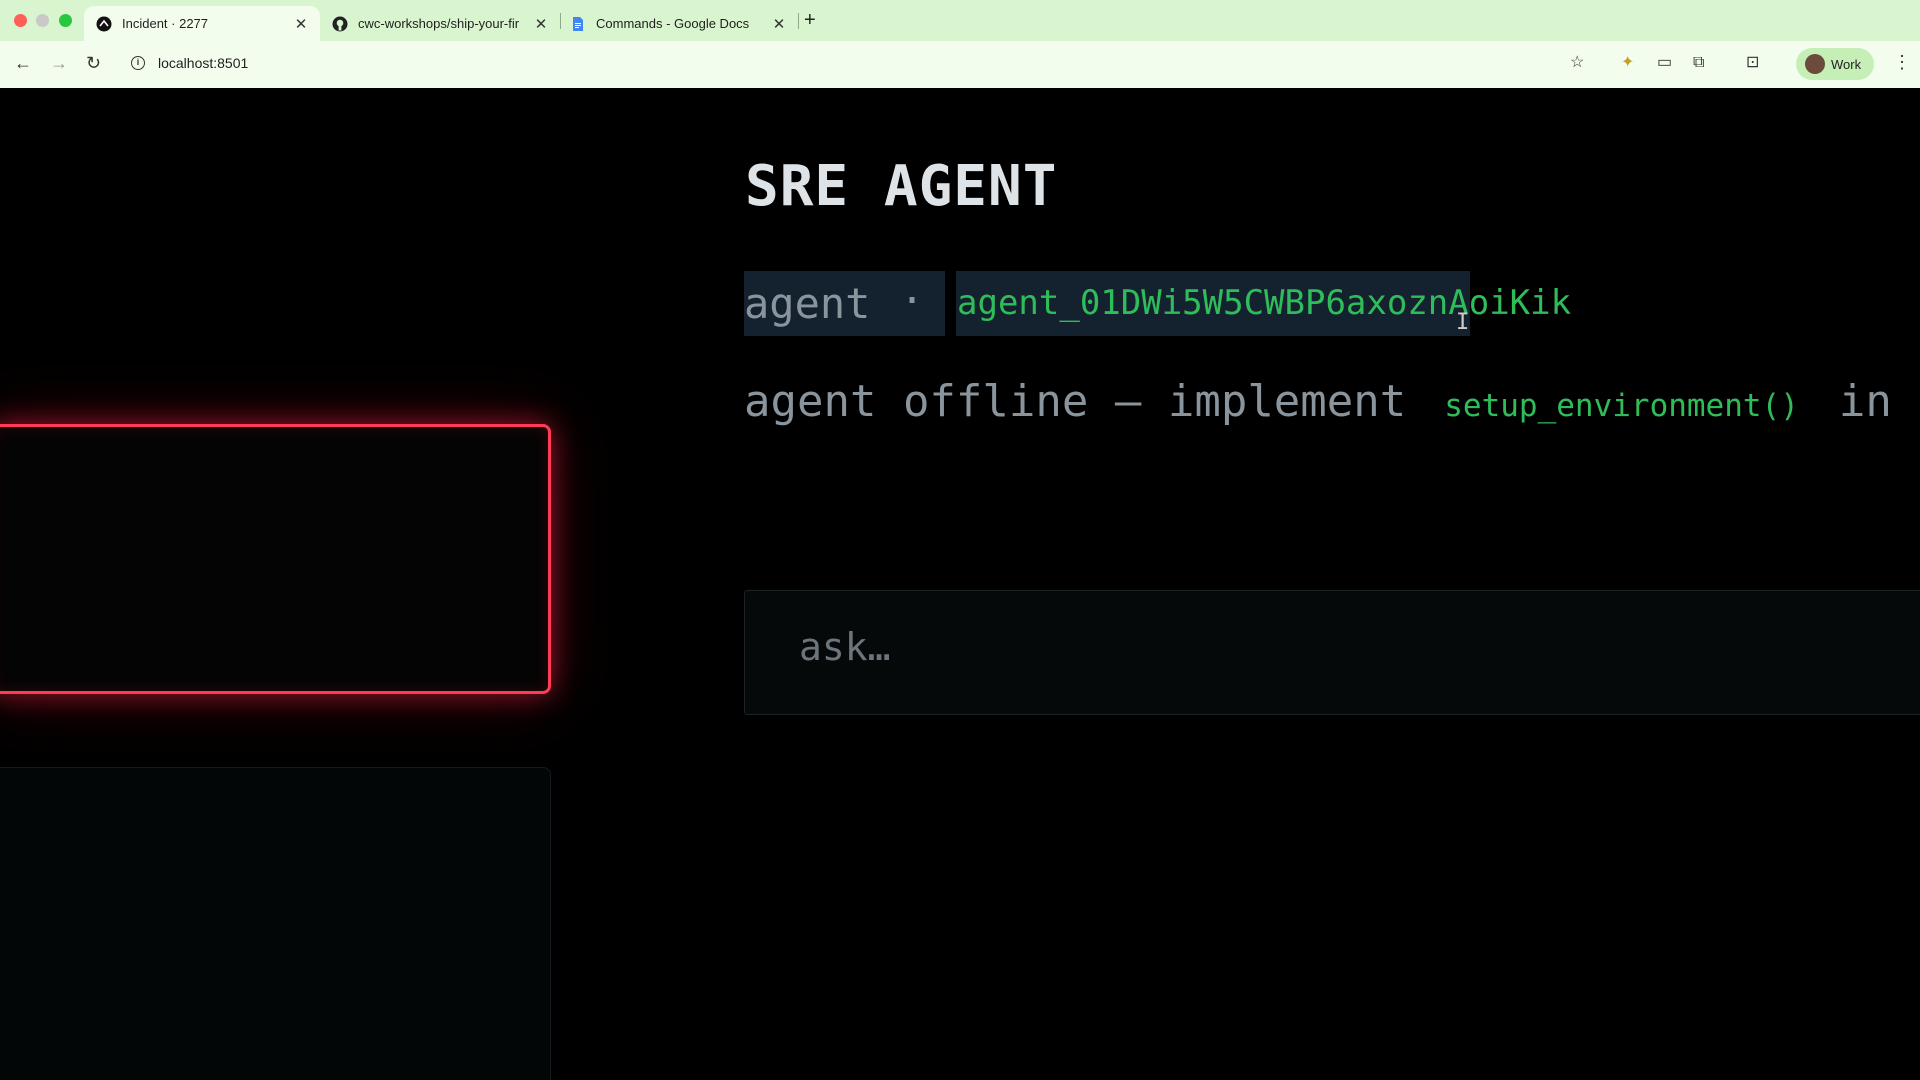  What do you see at coordinates (1698, 63) in the screenshot?
I see `extensions-puzzle-icon: ⧉` at bounding box center [1698, 63].